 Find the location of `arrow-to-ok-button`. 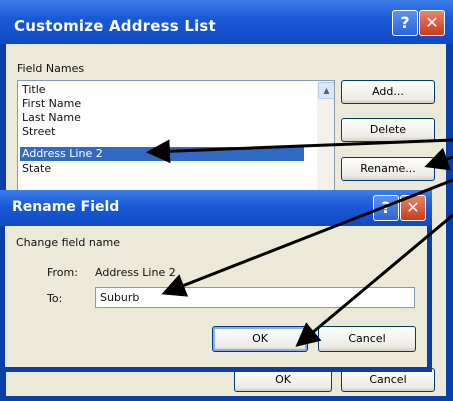

arrow-to-ok-button is located at coordinates (374, 280).